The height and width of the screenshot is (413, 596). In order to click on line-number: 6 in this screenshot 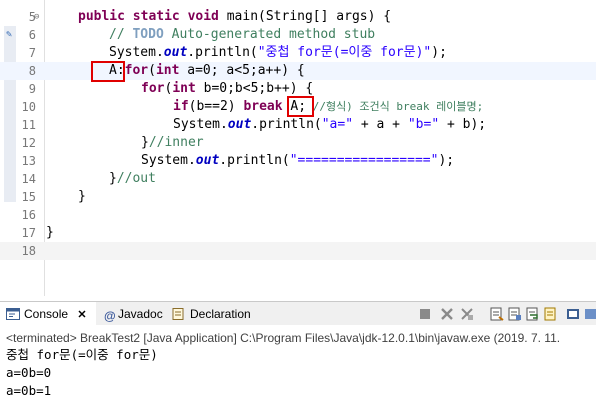, I will do `click(32, 35)`.